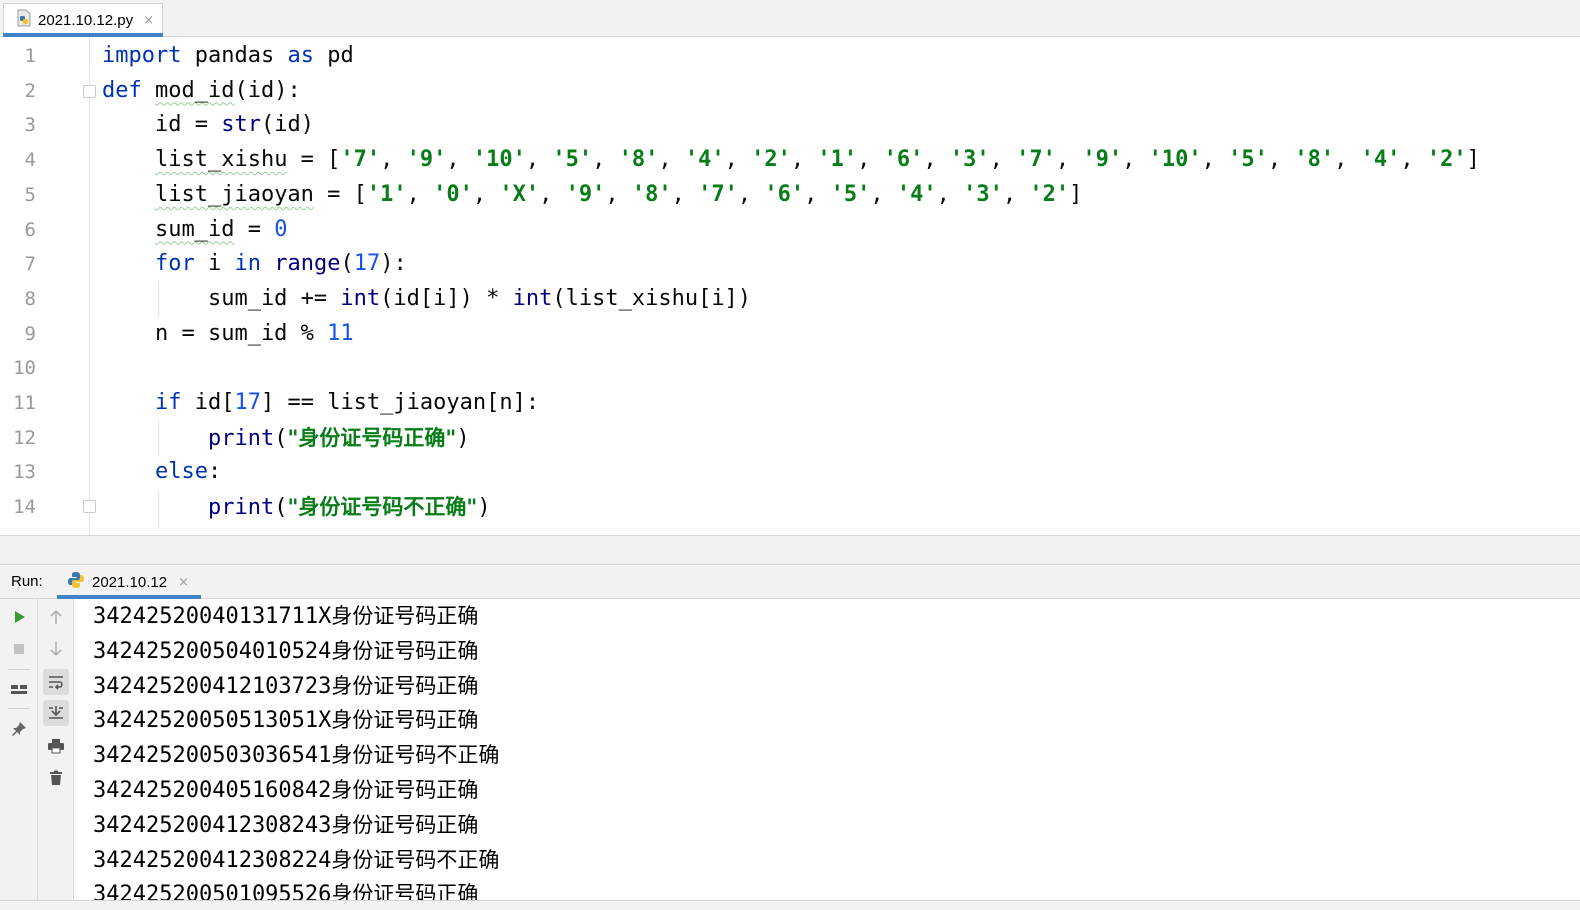 This screenshot has height=910, width=1580. Describe the element at coordinates (212, 790) in the screenshot. I see `id-number: 342425200405160842` at that location.